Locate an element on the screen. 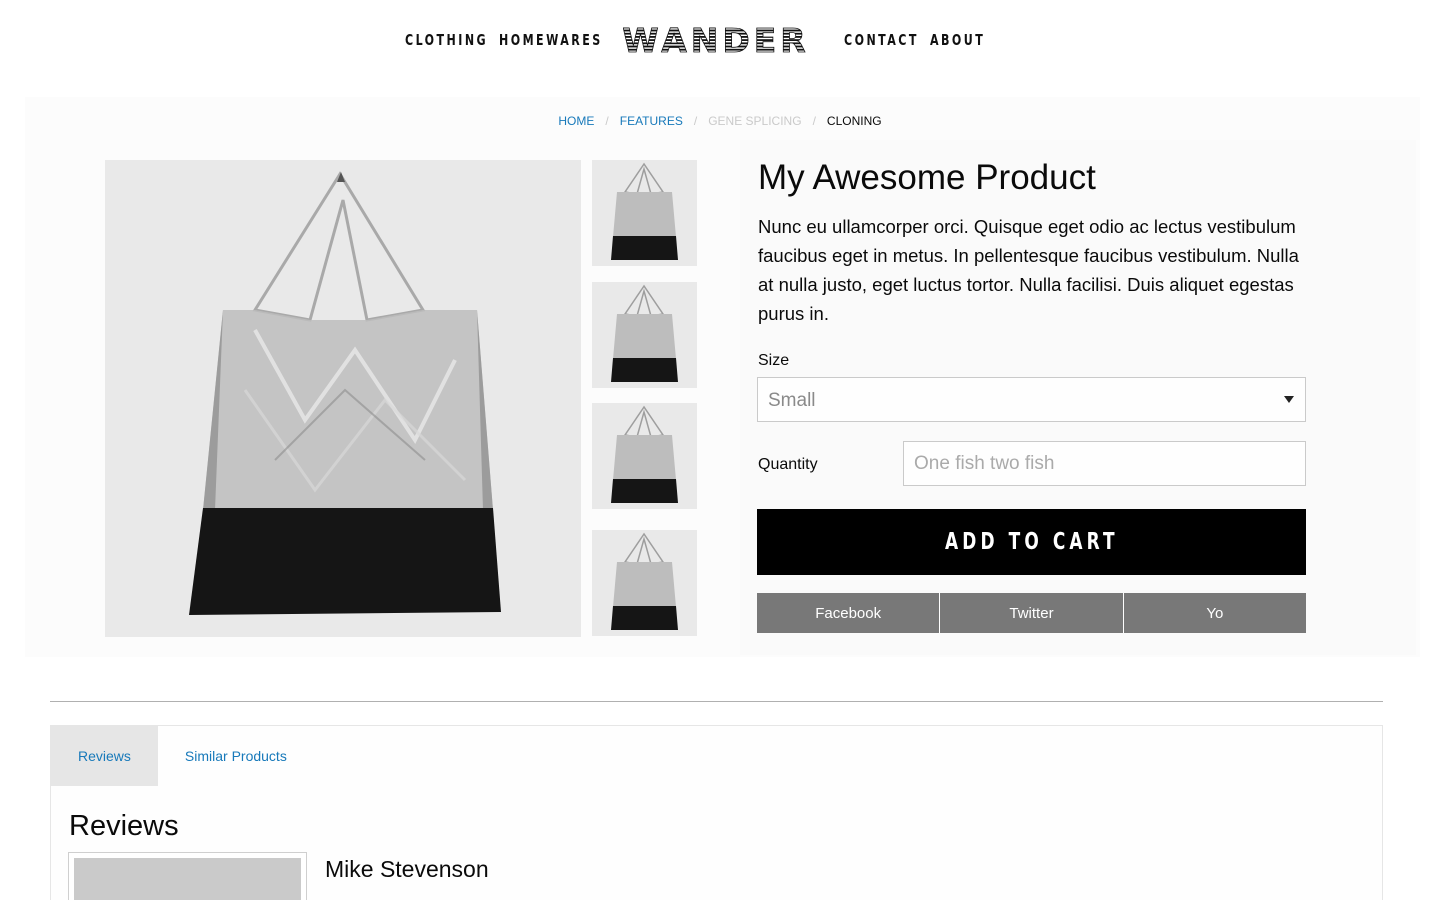 Image resolution: width=1440 pixels, height=900 pixels. add-to-cart-label: ADD TO CART is located at coordinates (1031, 542).